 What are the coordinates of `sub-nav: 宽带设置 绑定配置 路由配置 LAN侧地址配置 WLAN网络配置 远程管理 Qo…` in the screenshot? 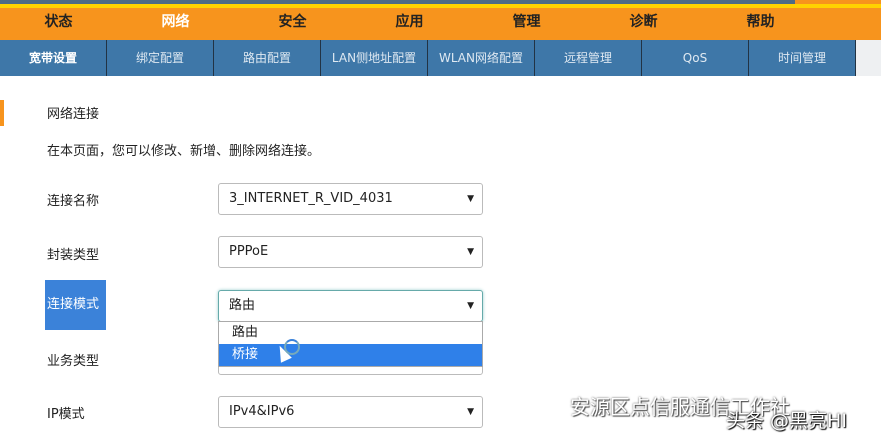 It's located at (440, 58).